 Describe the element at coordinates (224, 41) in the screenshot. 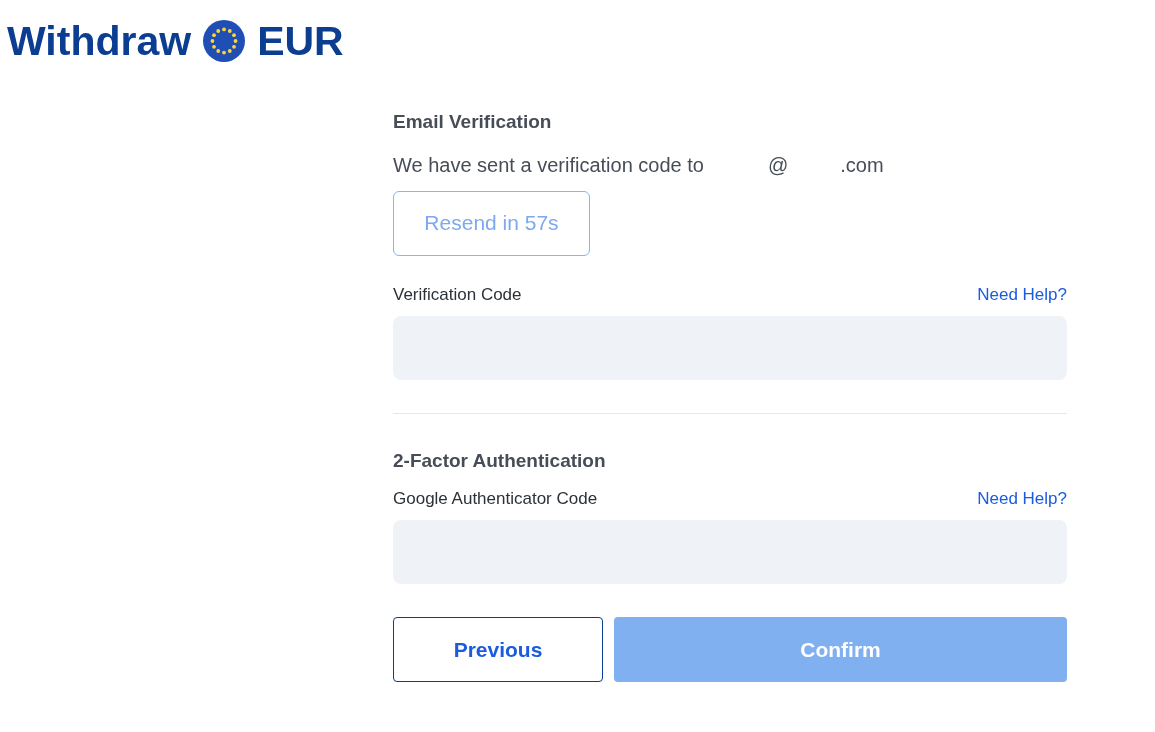

I see `eu-flag-icon` at that location.